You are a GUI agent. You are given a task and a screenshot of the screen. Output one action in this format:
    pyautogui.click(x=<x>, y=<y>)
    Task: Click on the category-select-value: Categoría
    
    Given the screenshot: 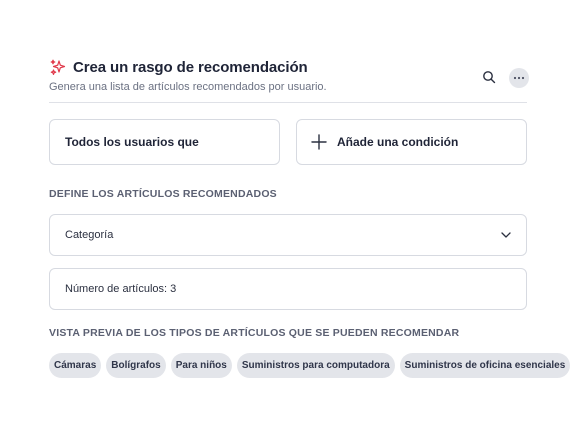 What is the action you would take?
    pyautogui.click(x=89, y=235)
    